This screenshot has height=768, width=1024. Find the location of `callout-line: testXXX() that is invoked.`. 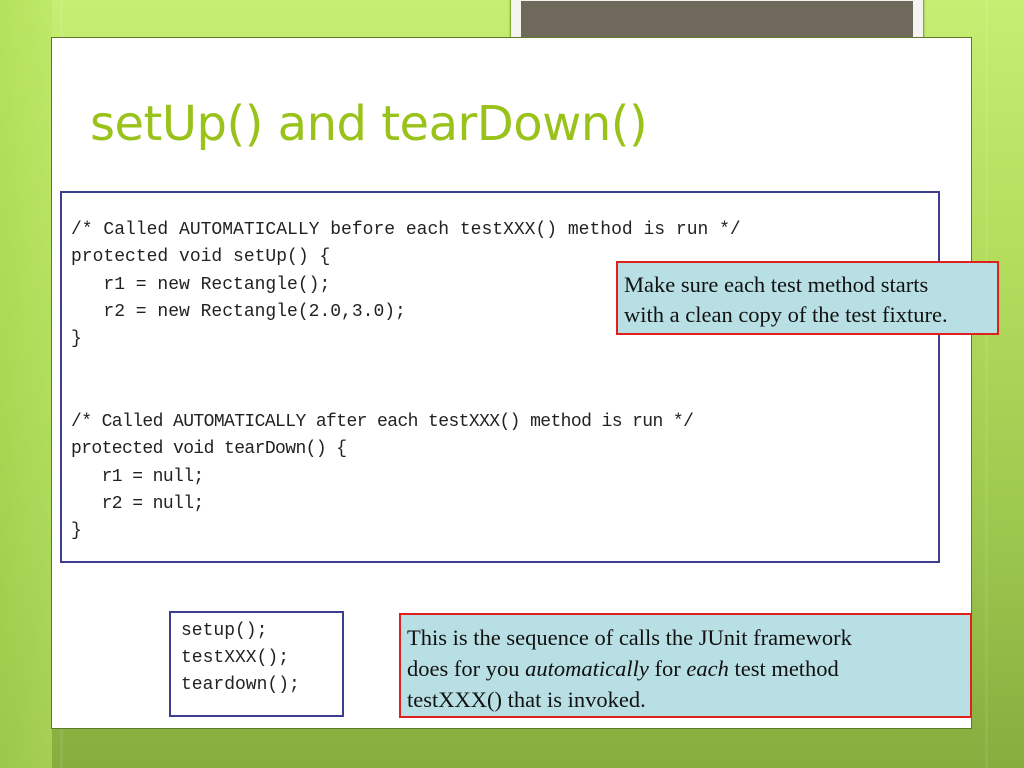

callout-line: testXXX() that is invoked. is located at coordinates (526, 699).